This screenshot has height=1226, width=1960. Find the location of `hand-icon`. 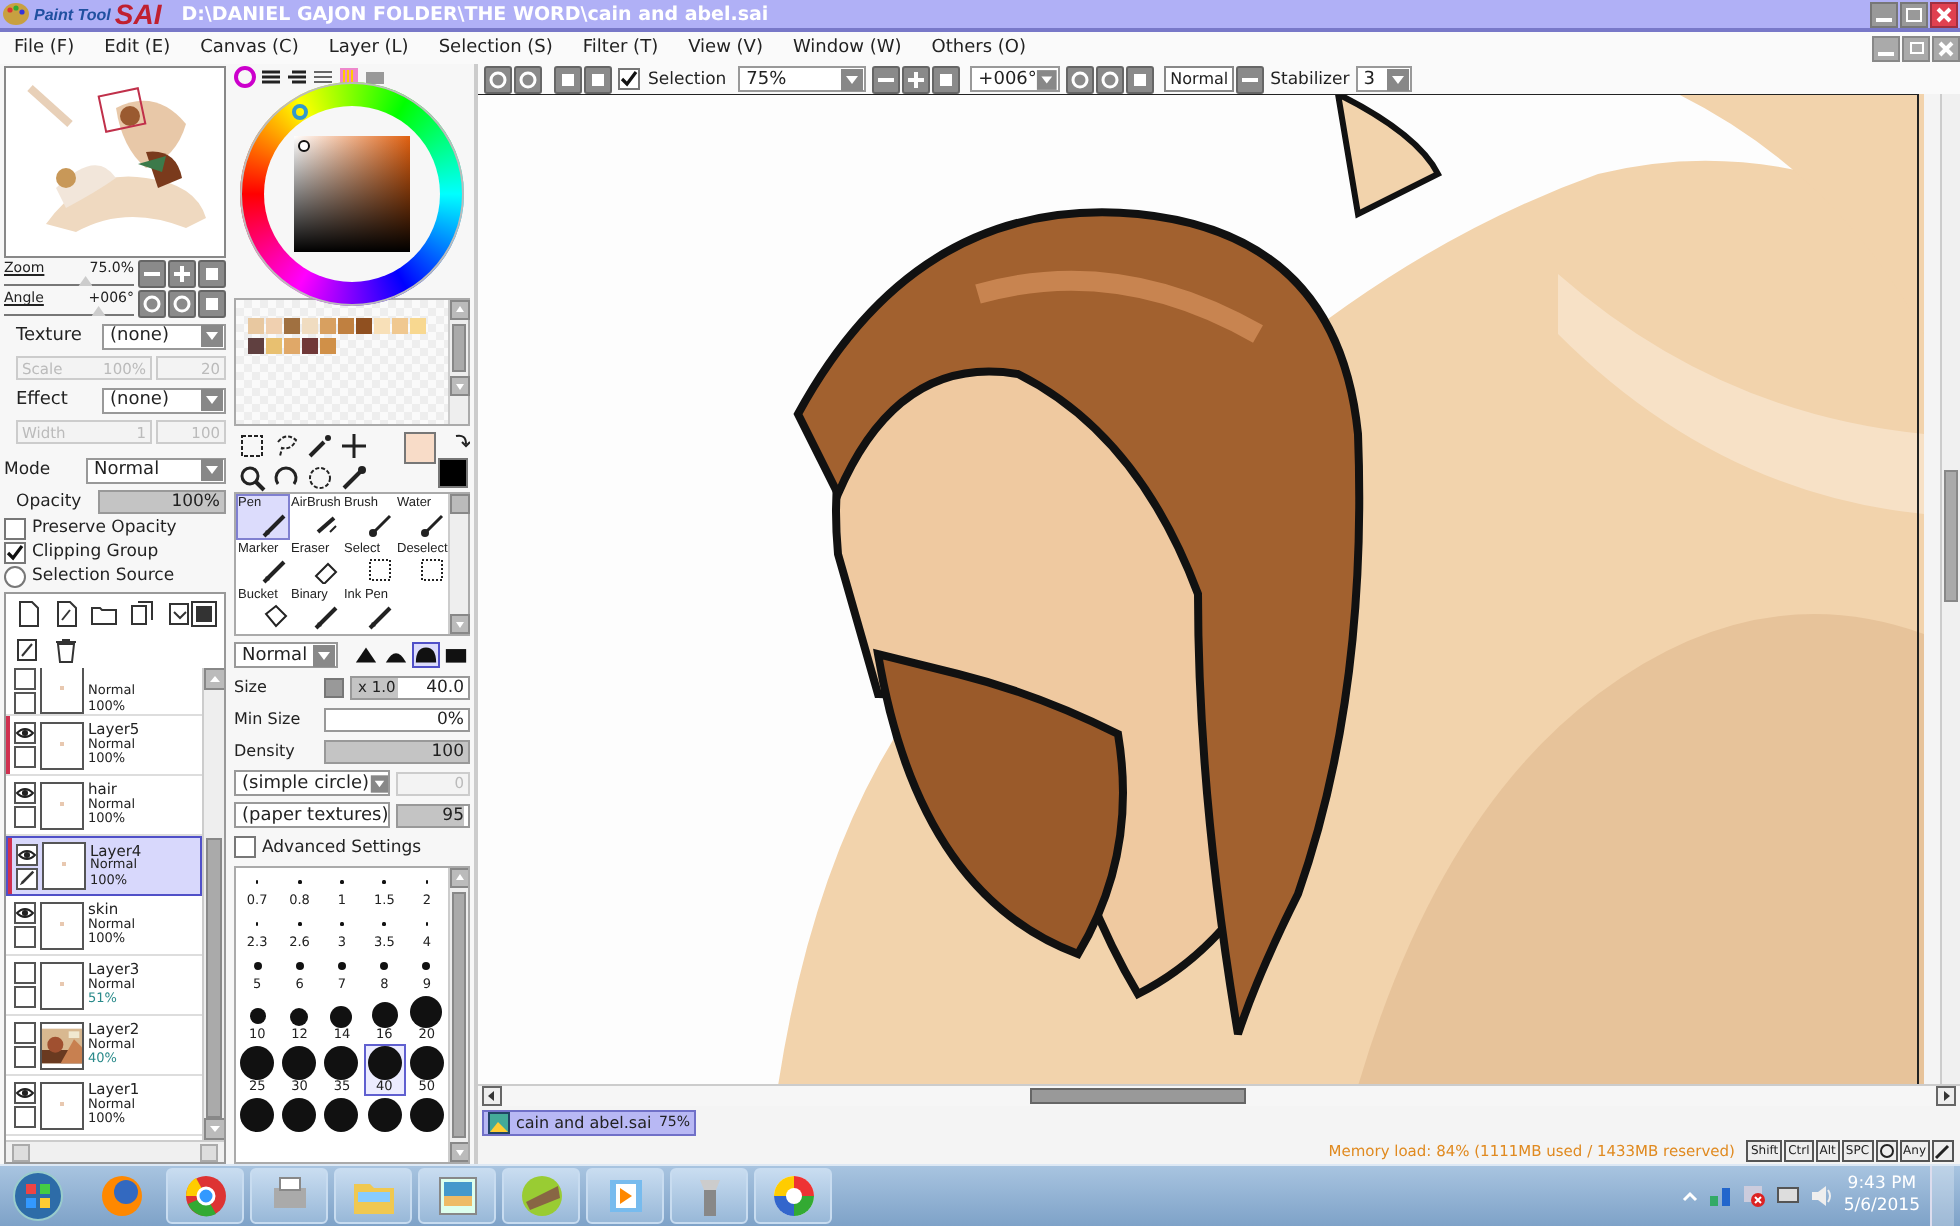

hand-icon is located at coordinates (320, 478).